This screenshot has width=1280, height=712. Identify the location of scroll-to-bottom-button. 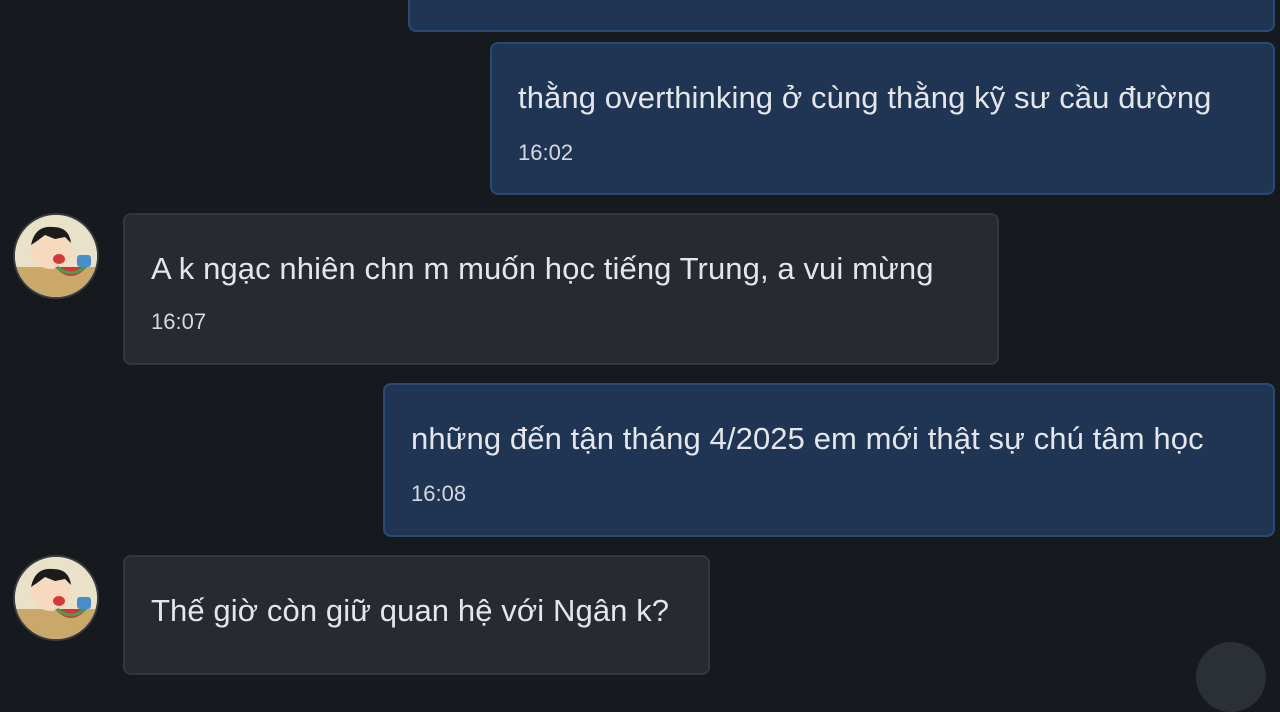
(1231, 677).